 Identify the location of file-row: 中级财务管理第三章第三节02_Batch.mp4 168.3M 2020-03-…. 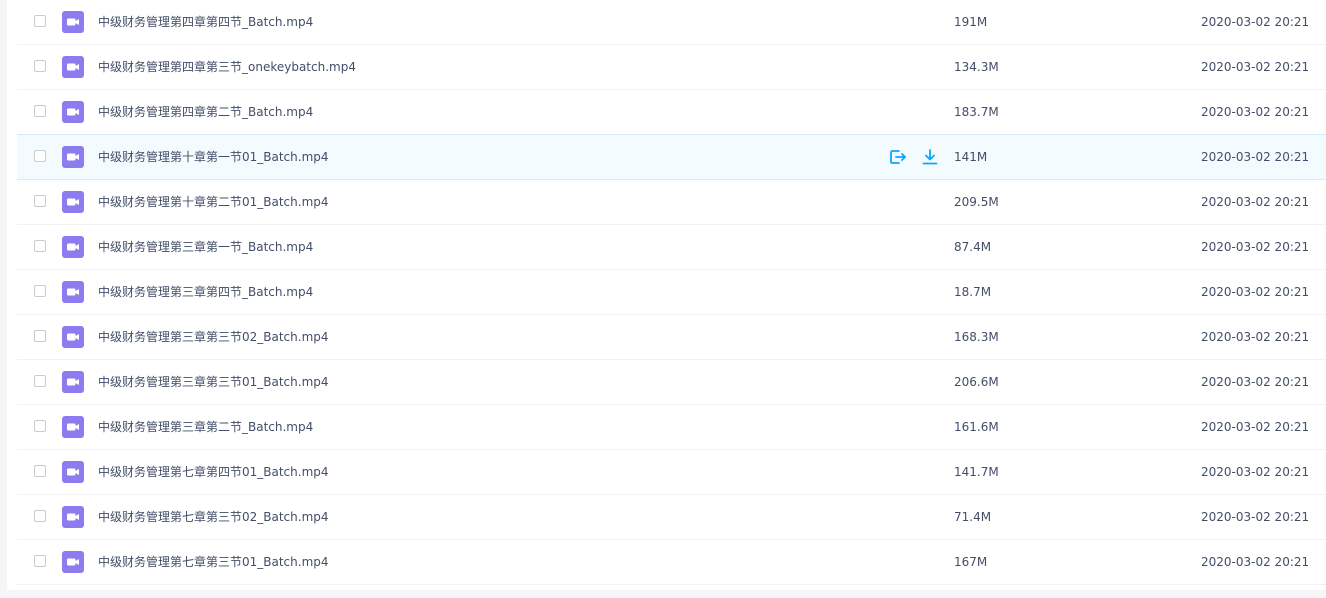
(671, 337).